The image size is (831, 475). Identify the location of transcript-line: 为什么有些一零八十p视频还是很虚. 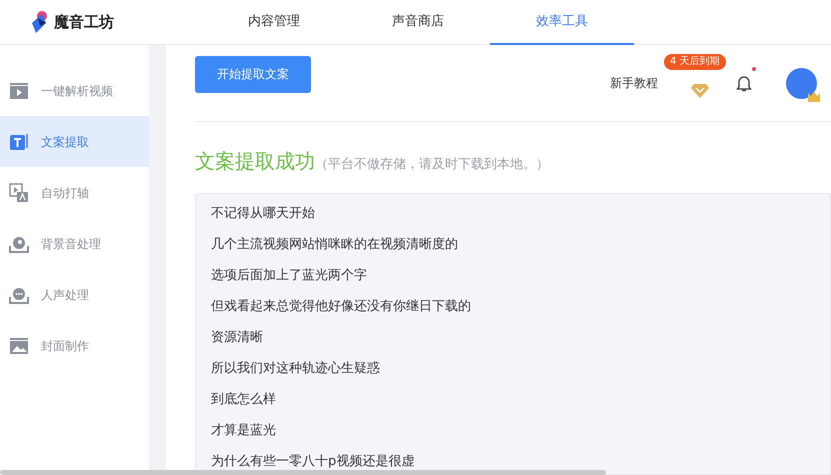
(312, 462).